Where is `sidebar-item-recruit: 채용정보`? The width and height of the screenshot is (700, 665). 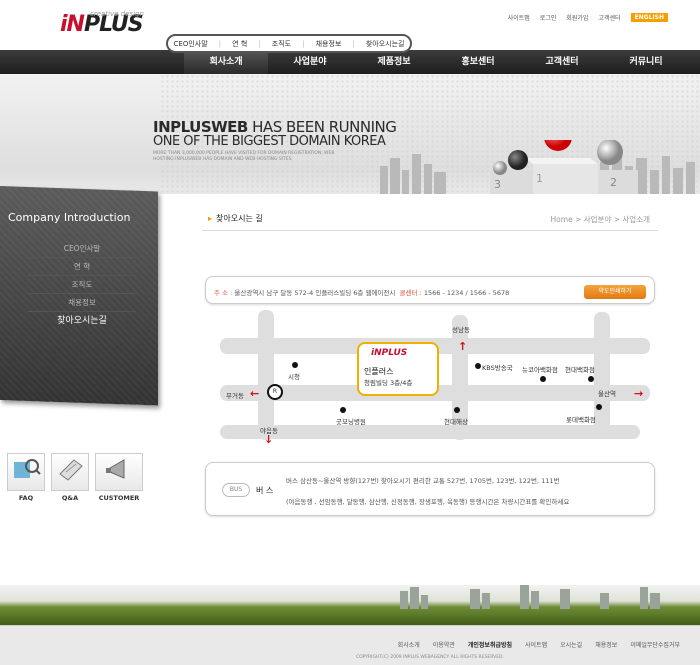 sidebar-item-recruit: 채용정보 is located at coordinates (82, 303).